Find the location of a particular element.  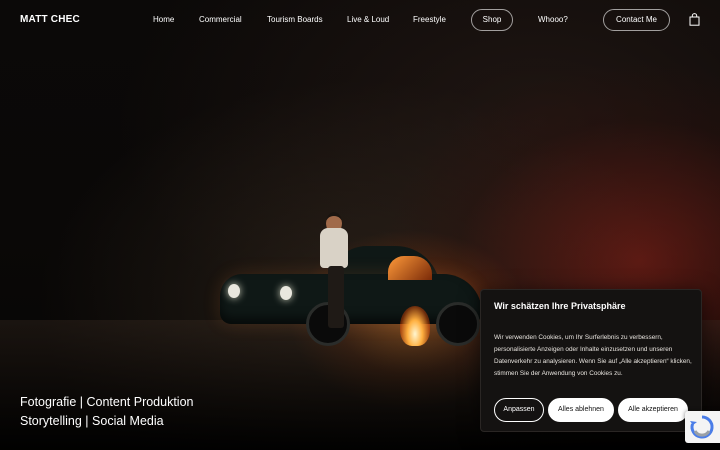

nav-item-contact-me: Contact Me is located at coordinates (636, 20).